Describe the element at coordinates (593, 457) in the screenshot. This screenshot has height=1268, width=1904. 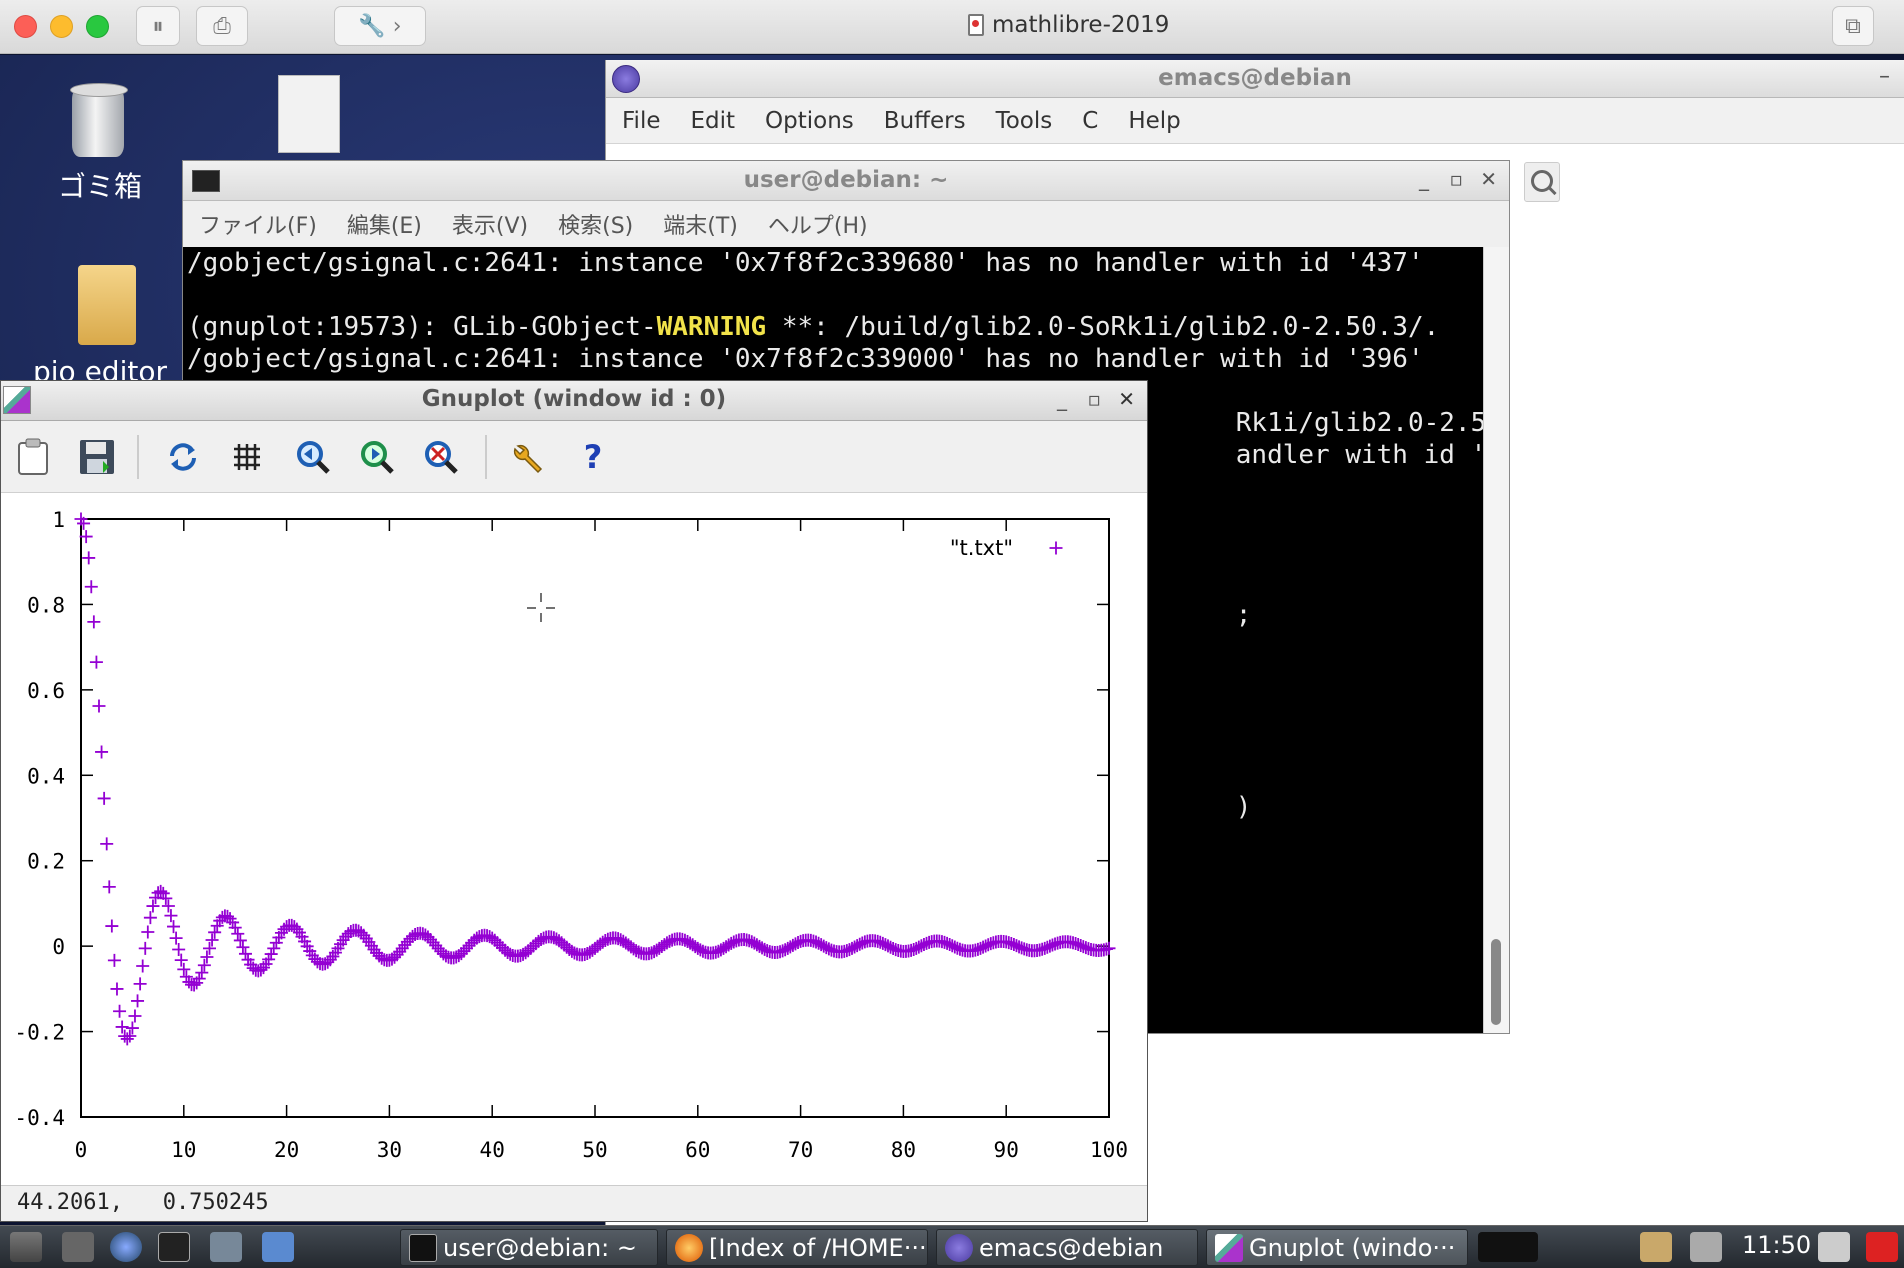
I see `help-icon: ?` at that location.